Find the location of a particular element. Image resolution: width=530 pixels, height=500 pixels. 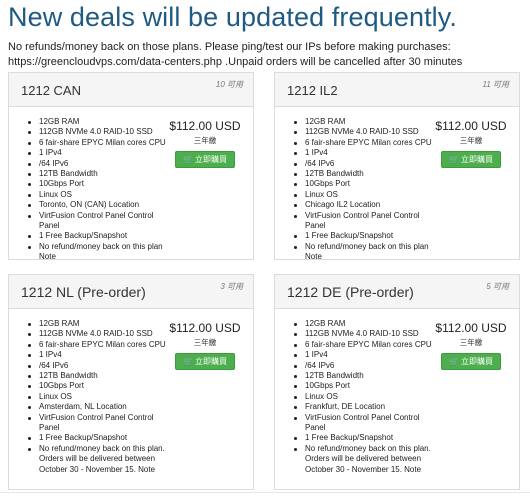

page-divider is located at coordinates (265, 492).